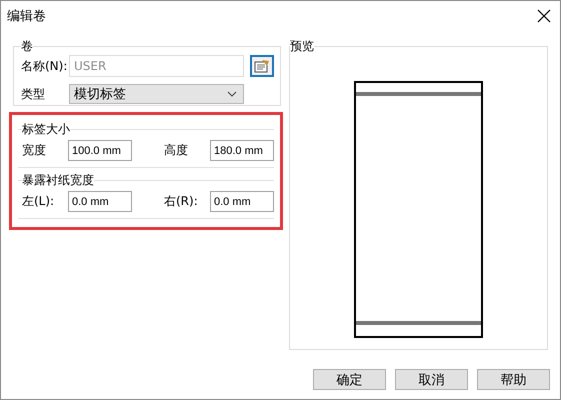  What do you see at coordinates (156, 94) in the screenshot?
I see `type-dropdown: 模切标签` at bounding box center [156, 94].